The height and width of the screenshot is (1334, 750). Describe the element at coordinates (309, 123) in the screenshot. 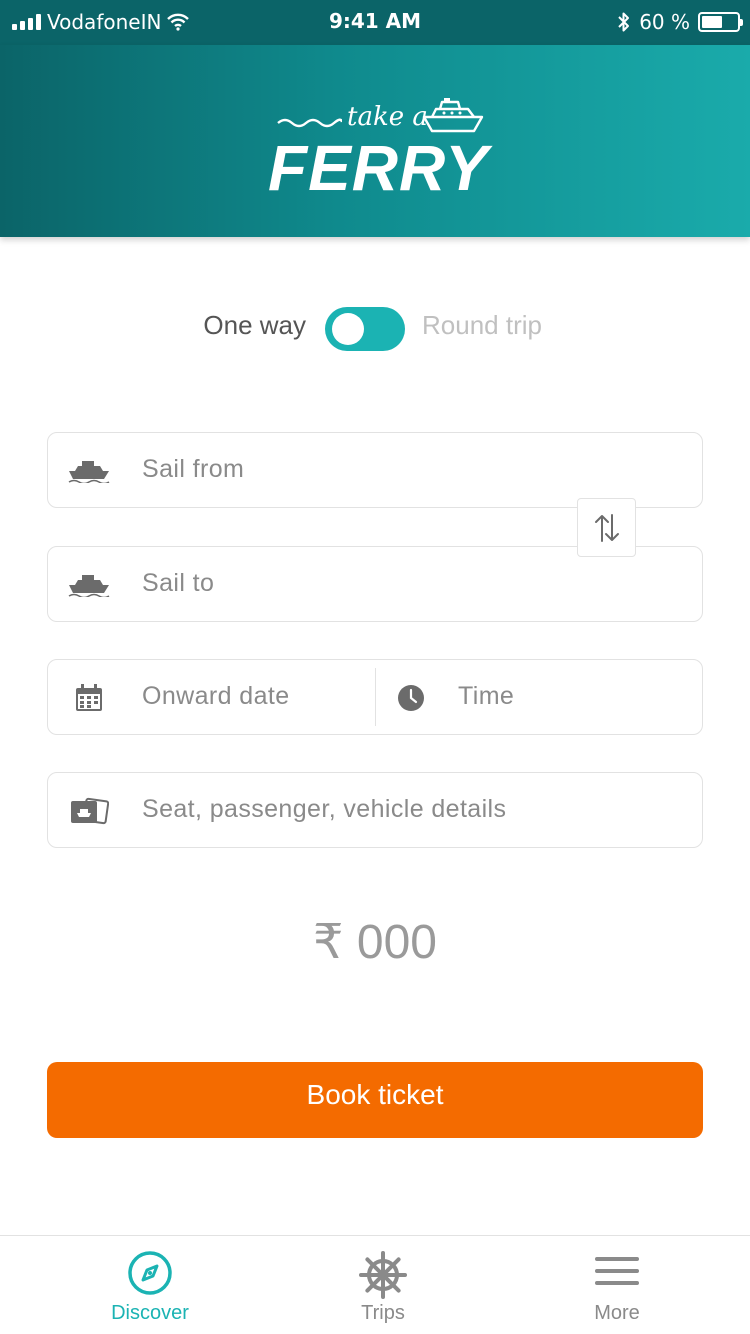

I see `waves-icon` at that location.